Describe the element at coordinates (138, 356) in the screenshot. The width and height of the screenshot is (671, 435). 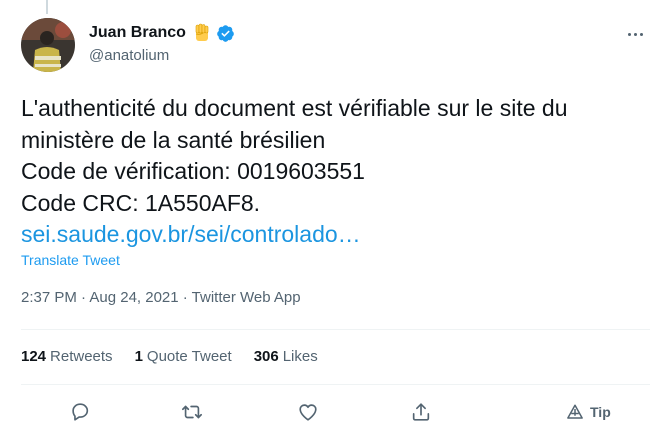
I see `quote-tweets-count: 1` at that location.